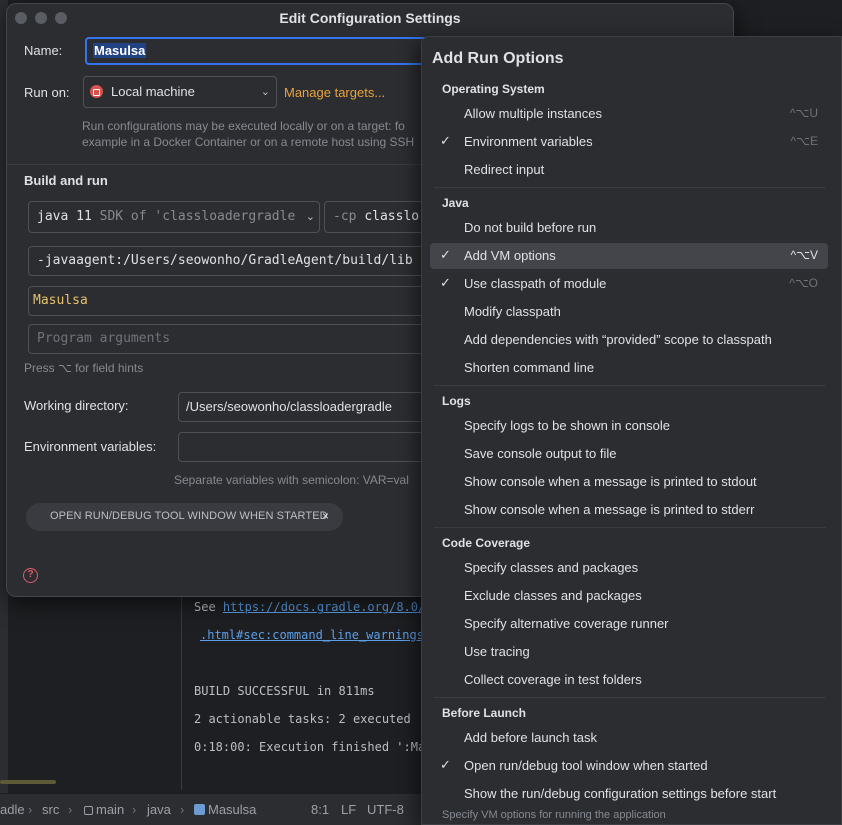 This screenshot has height=825, width=842. I want to click on breadcrumb-item: java, so click(159, 809).